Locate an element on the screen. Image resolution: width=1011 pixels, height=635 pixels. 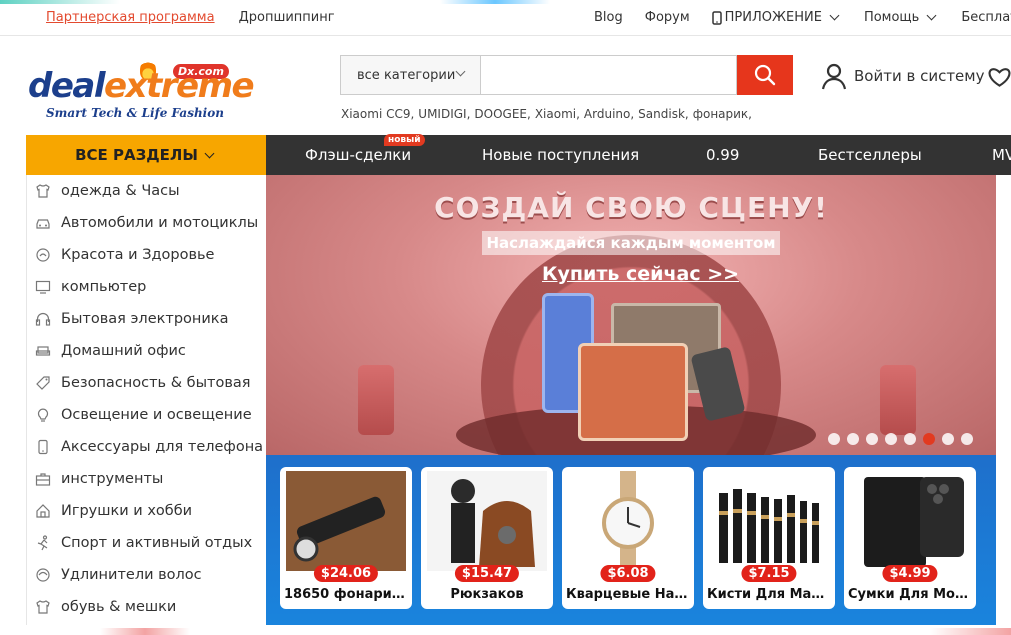
login-link: Войти в систему is located at coordinates (902, 76).